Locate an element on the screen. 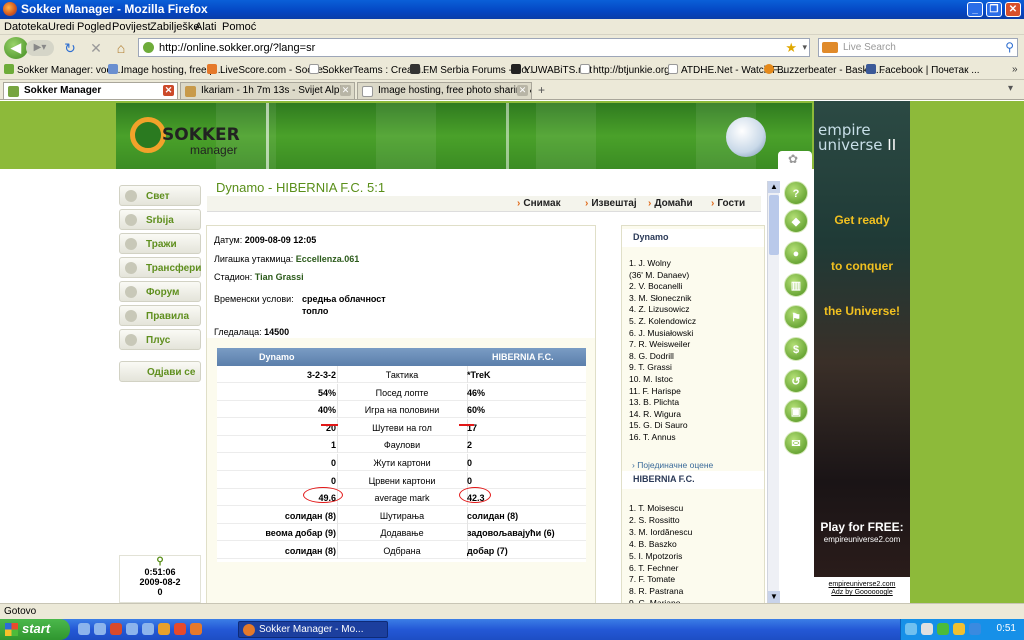  search-box: Live Search ⚲ is located at coordinates (918, 47).